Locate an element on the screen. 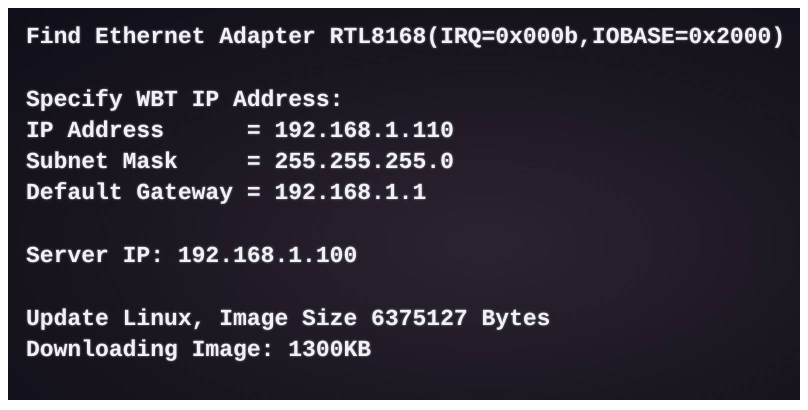 The image size is (808, 410). console-line: IP Address = 192.168.1.110 is located at coordinates (240, 131).